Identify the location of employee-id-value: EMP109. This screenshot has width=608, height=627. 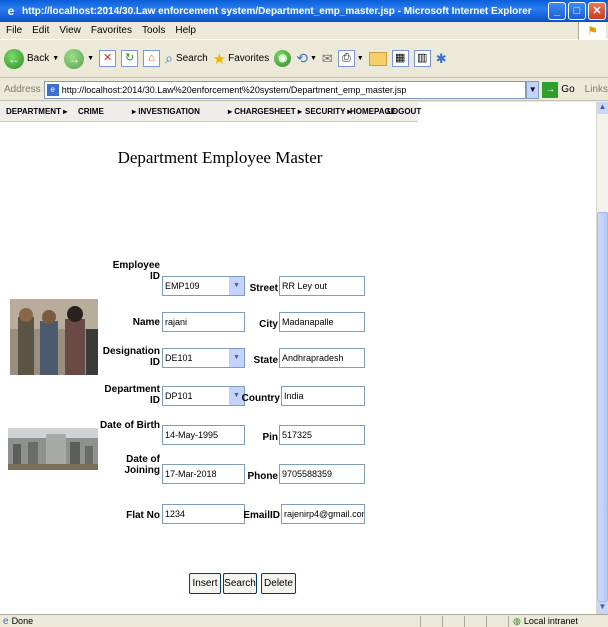
(182, 286).